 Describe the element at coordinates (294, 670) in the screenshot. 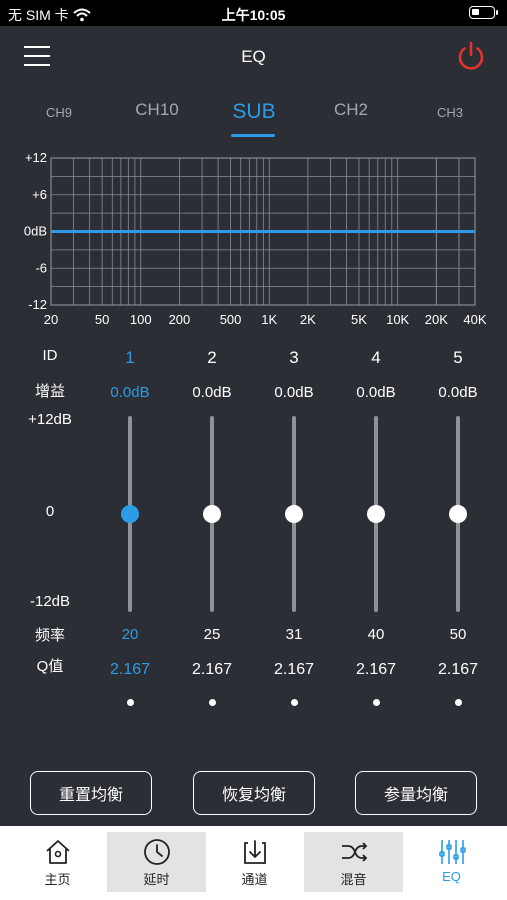

I see `band-3-q: 2.167` at that location.